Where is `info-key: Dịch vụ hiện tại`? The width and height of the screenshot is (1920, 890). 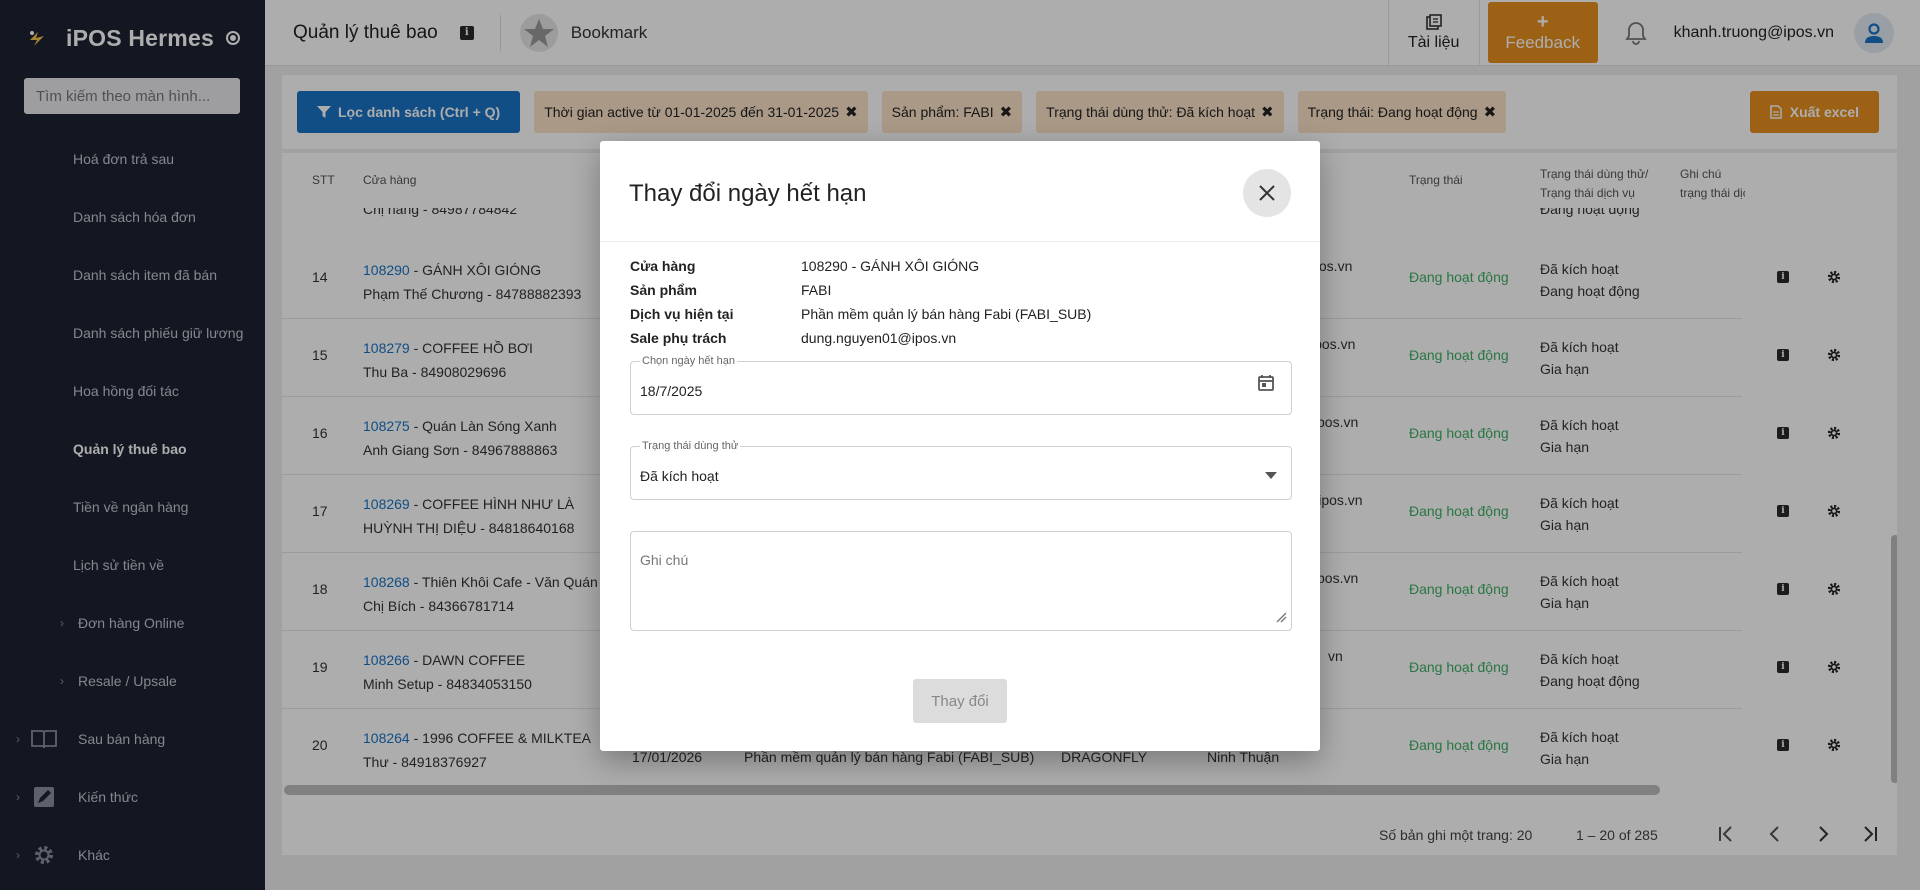 info-key: Dịch vụ hiện tại is located at coordinates (682, 314).